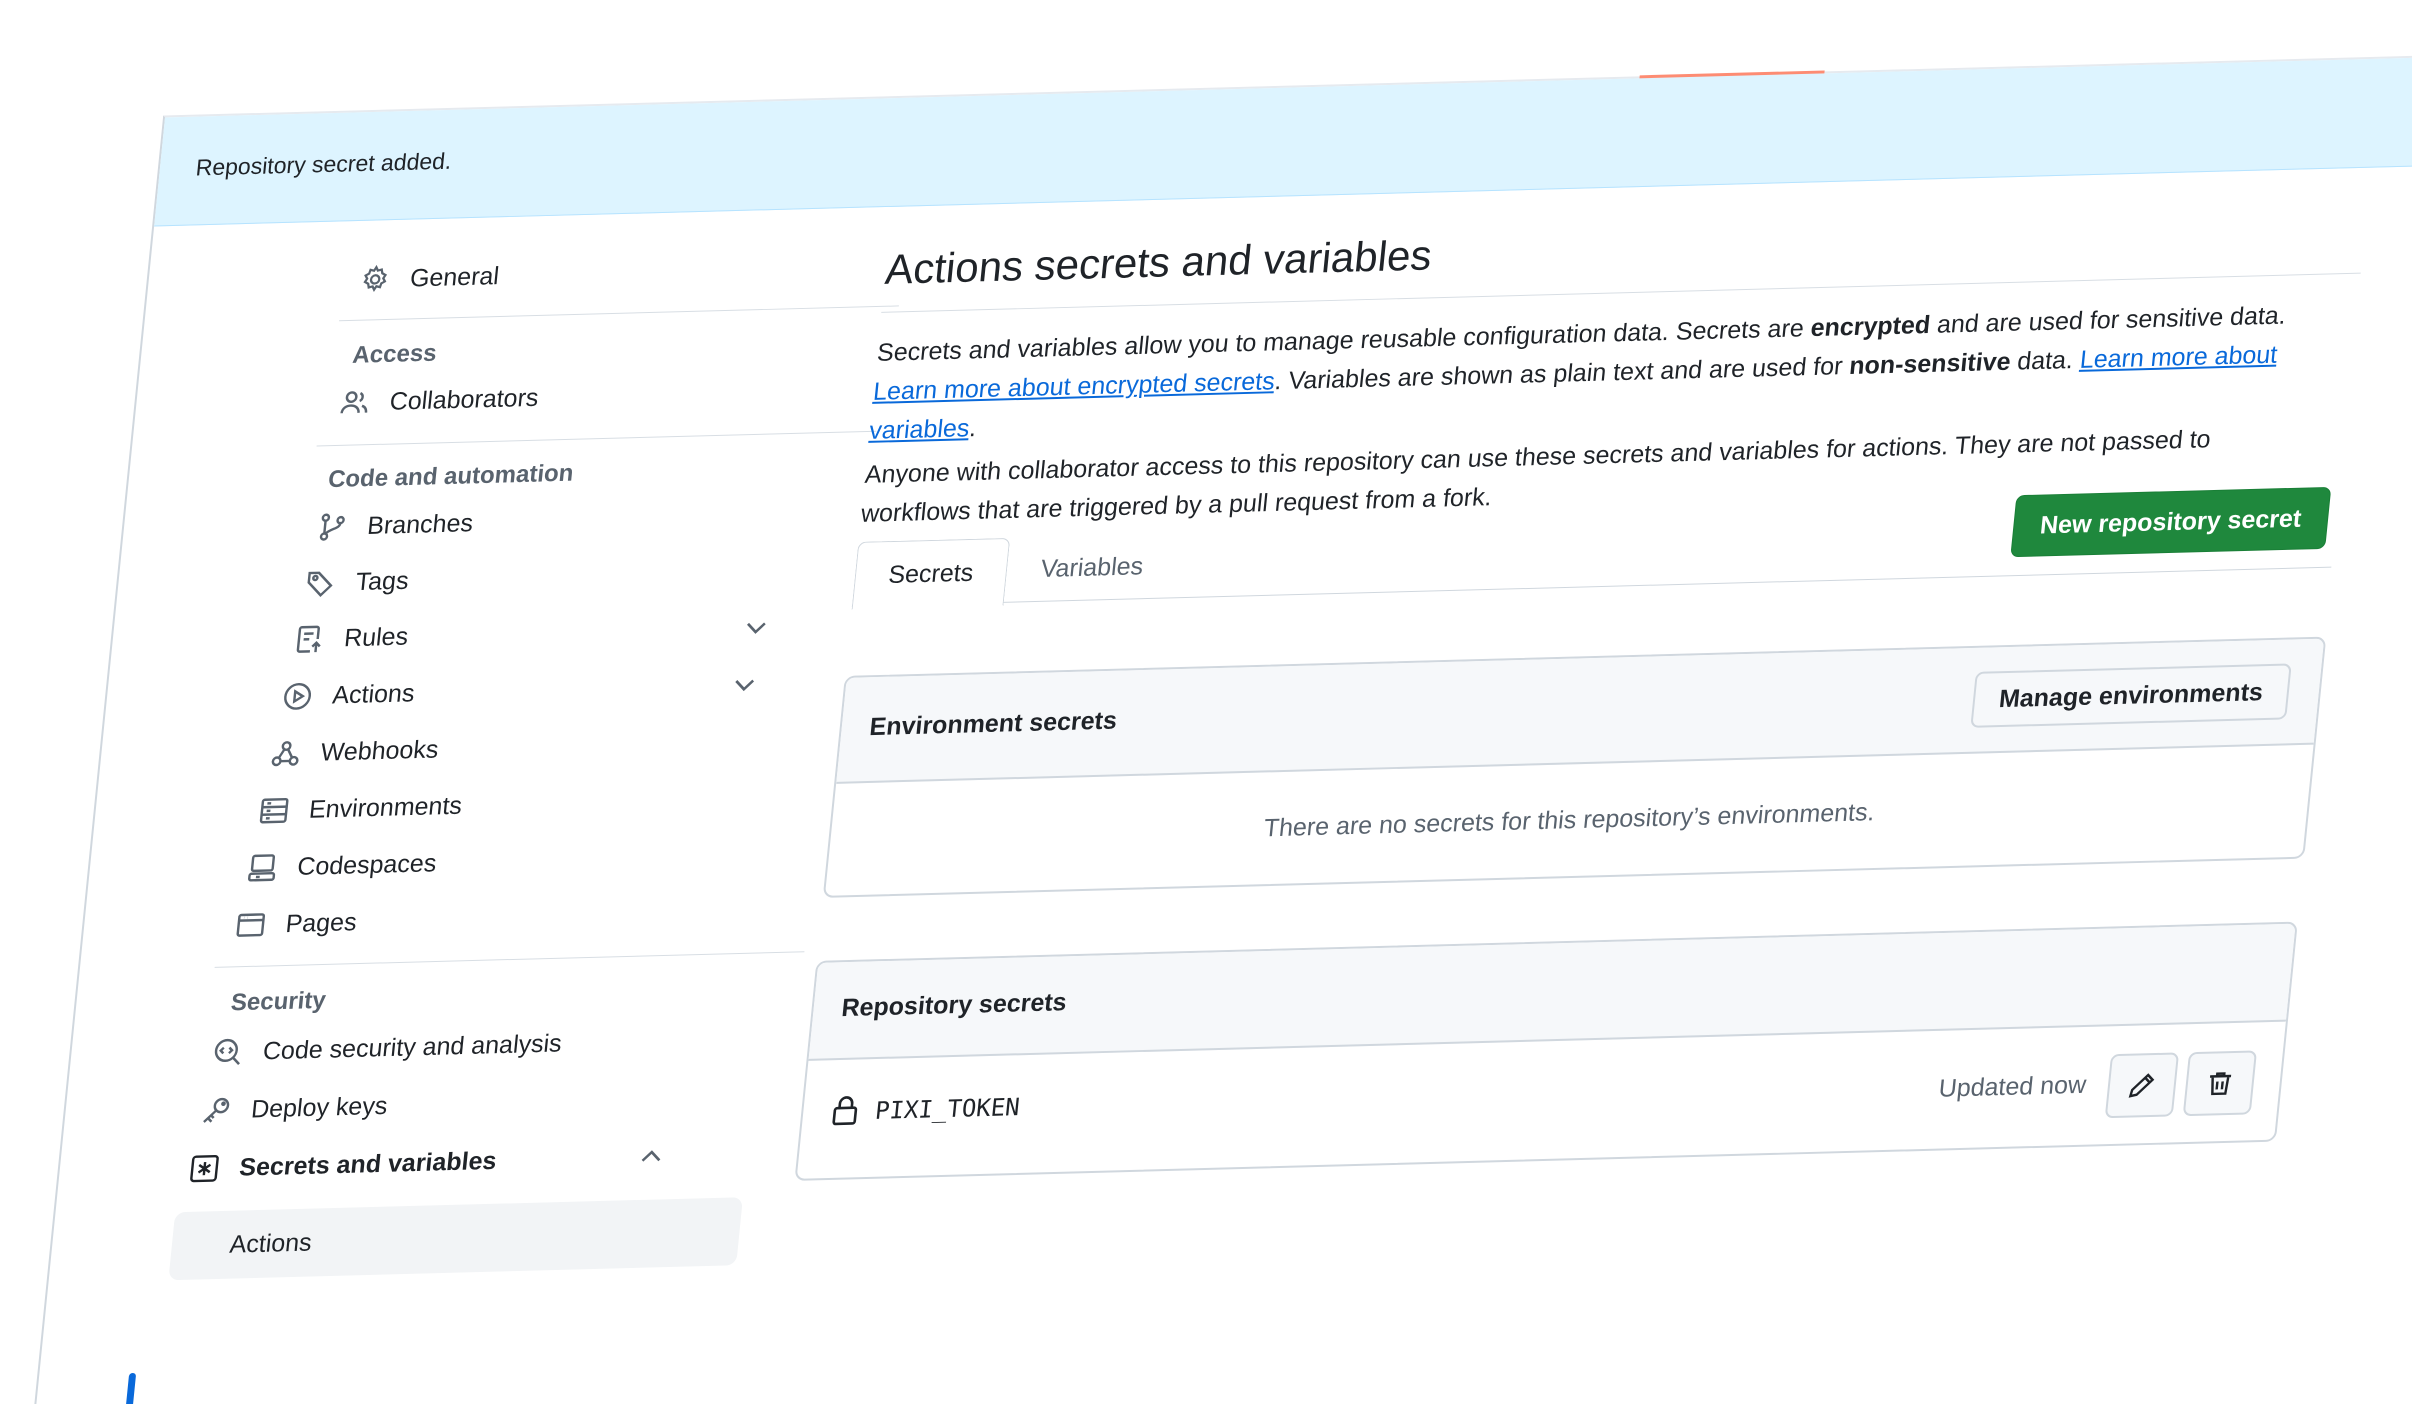 The height and width of the screenshot is (1404, 2412). Describe the element at coordinates (420, 524) in the screenshot. I see `sidebar-item-label: Branches` at that location.